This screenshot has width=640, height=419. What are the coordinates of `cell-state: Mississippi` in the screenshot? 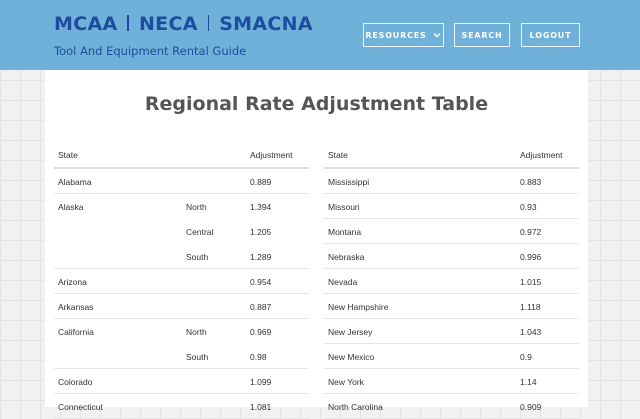 It's located at (349, 182).